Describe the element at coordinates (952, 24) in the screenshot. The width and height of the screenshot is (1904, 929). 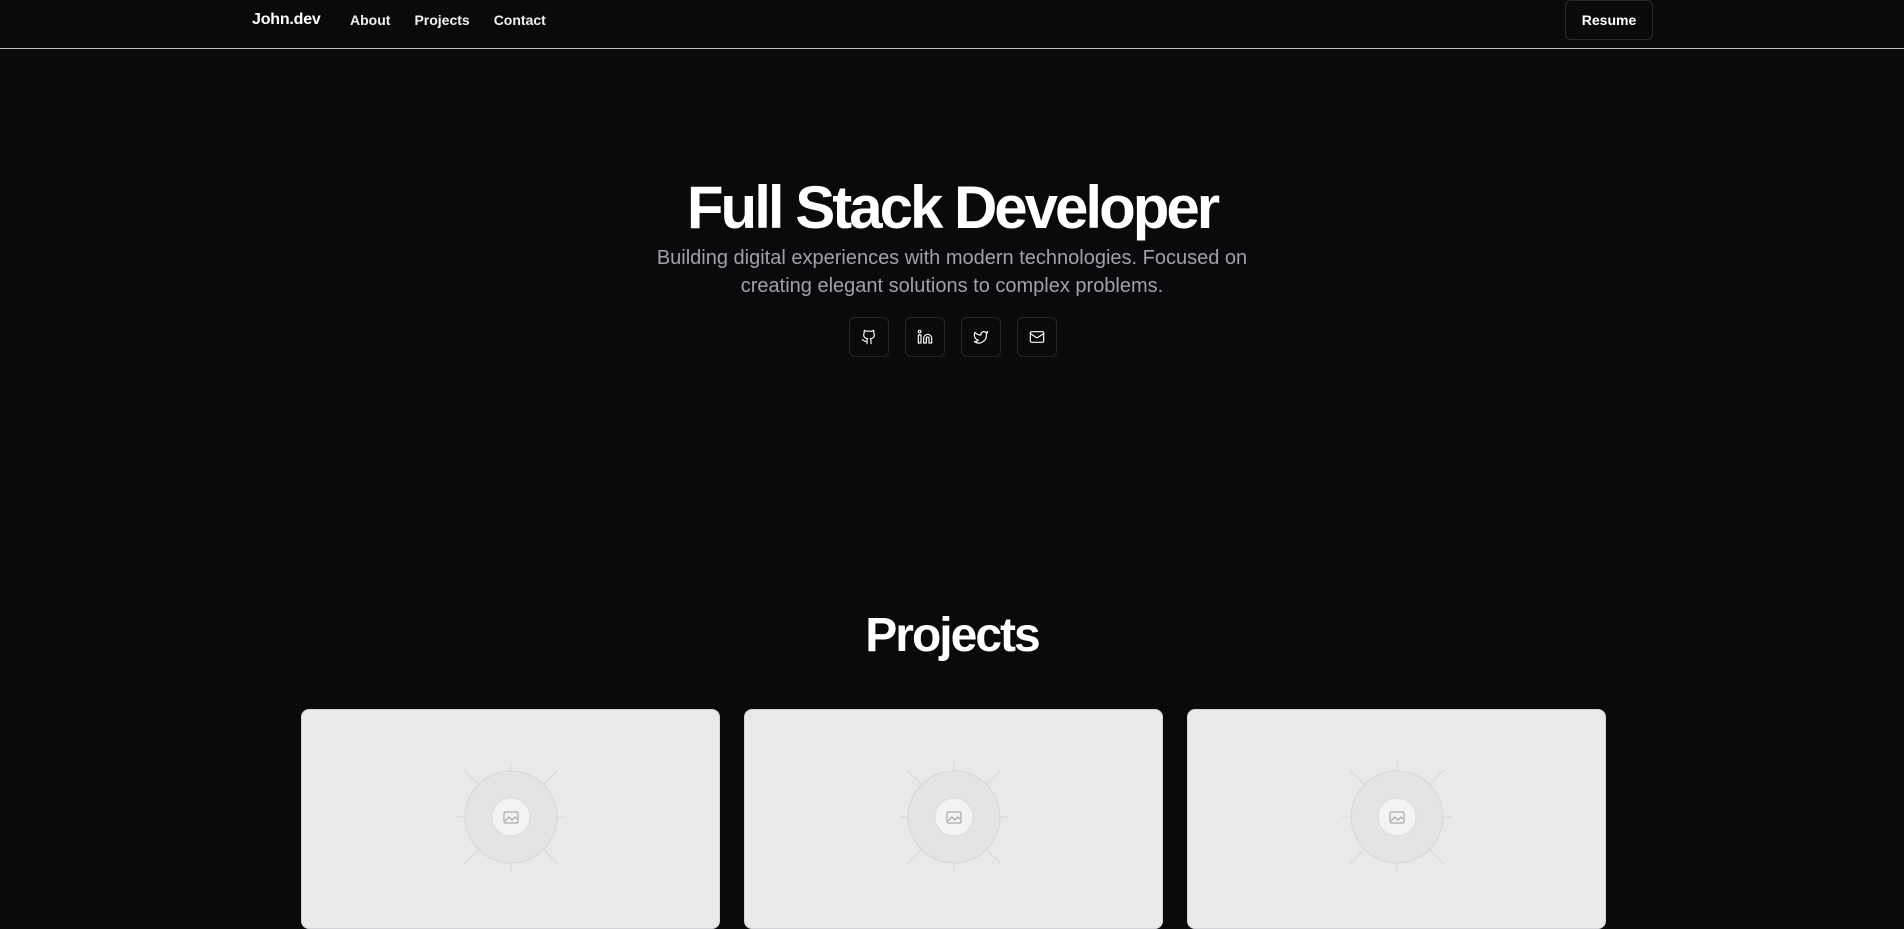
I see `navbar: John.dev About Projects Contact Resume` at that location.